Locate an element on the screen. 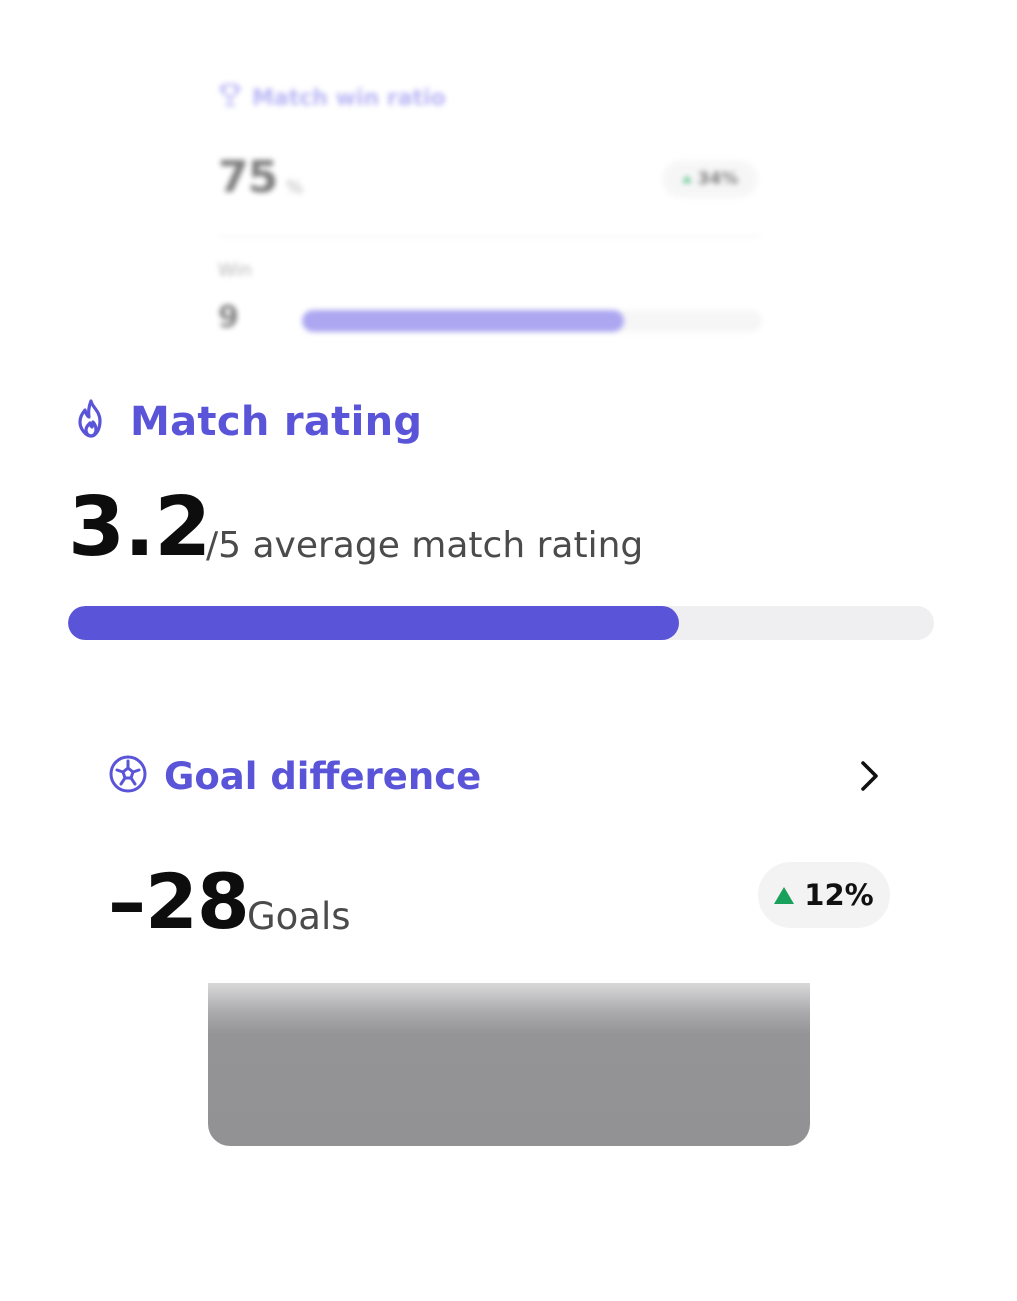  goal-difference-change-badge: 12% is located at coordinates (824, 895).